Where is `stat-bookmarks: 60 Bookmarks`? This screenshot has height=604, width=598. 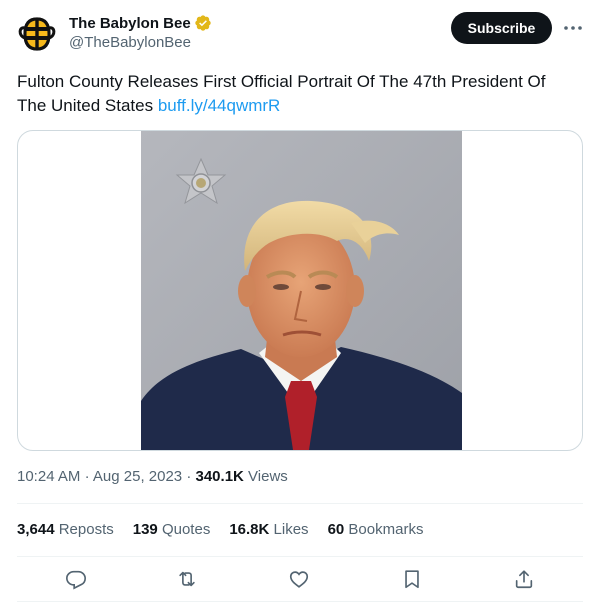
stat-bookmarks: 60 Bookmarks is located at coordinates (376, 529).